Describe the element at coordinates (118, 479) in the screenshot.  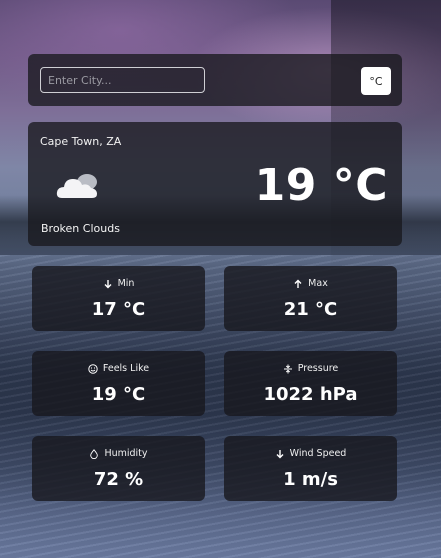
I see `stat-humidity-value: 72 %` at that location.